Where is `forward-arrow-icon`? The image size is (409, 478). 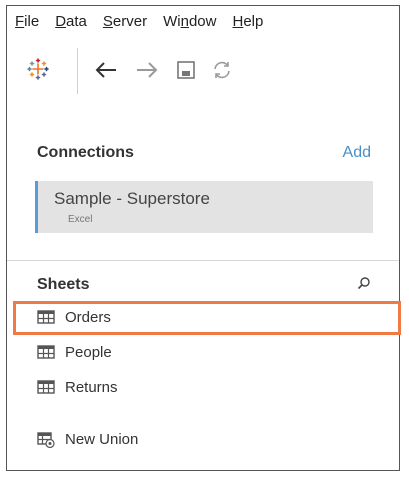
forward-arrow-icon is located at coordinates (147, 70).